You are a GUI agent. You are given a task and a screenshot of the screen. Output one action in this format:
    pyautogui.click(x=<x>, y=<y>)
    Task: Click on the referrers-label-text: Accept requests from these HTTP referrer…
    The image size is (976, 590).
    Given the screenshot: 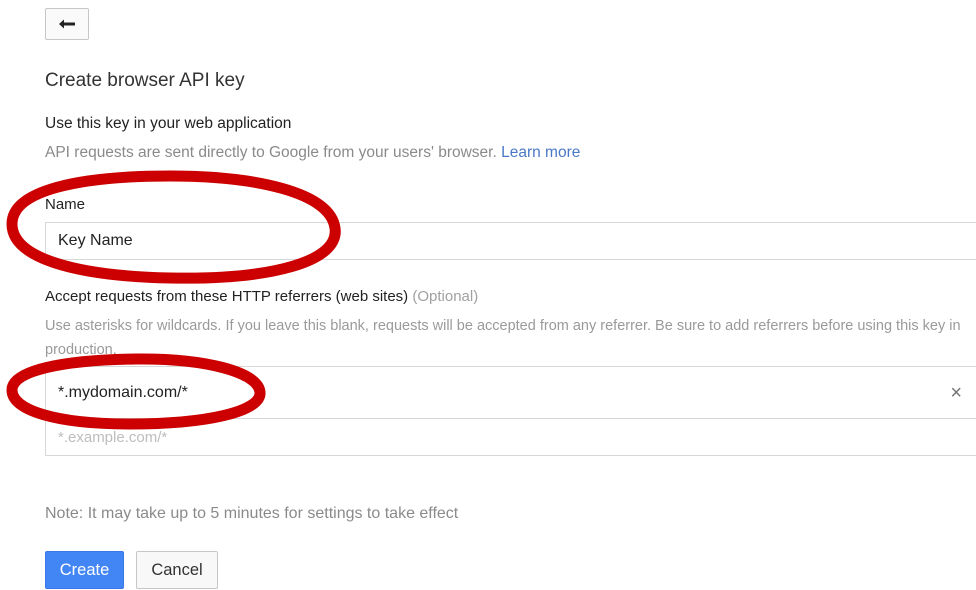 What is the action you would take?
    pyautogui.click(x=227, y=296)
    